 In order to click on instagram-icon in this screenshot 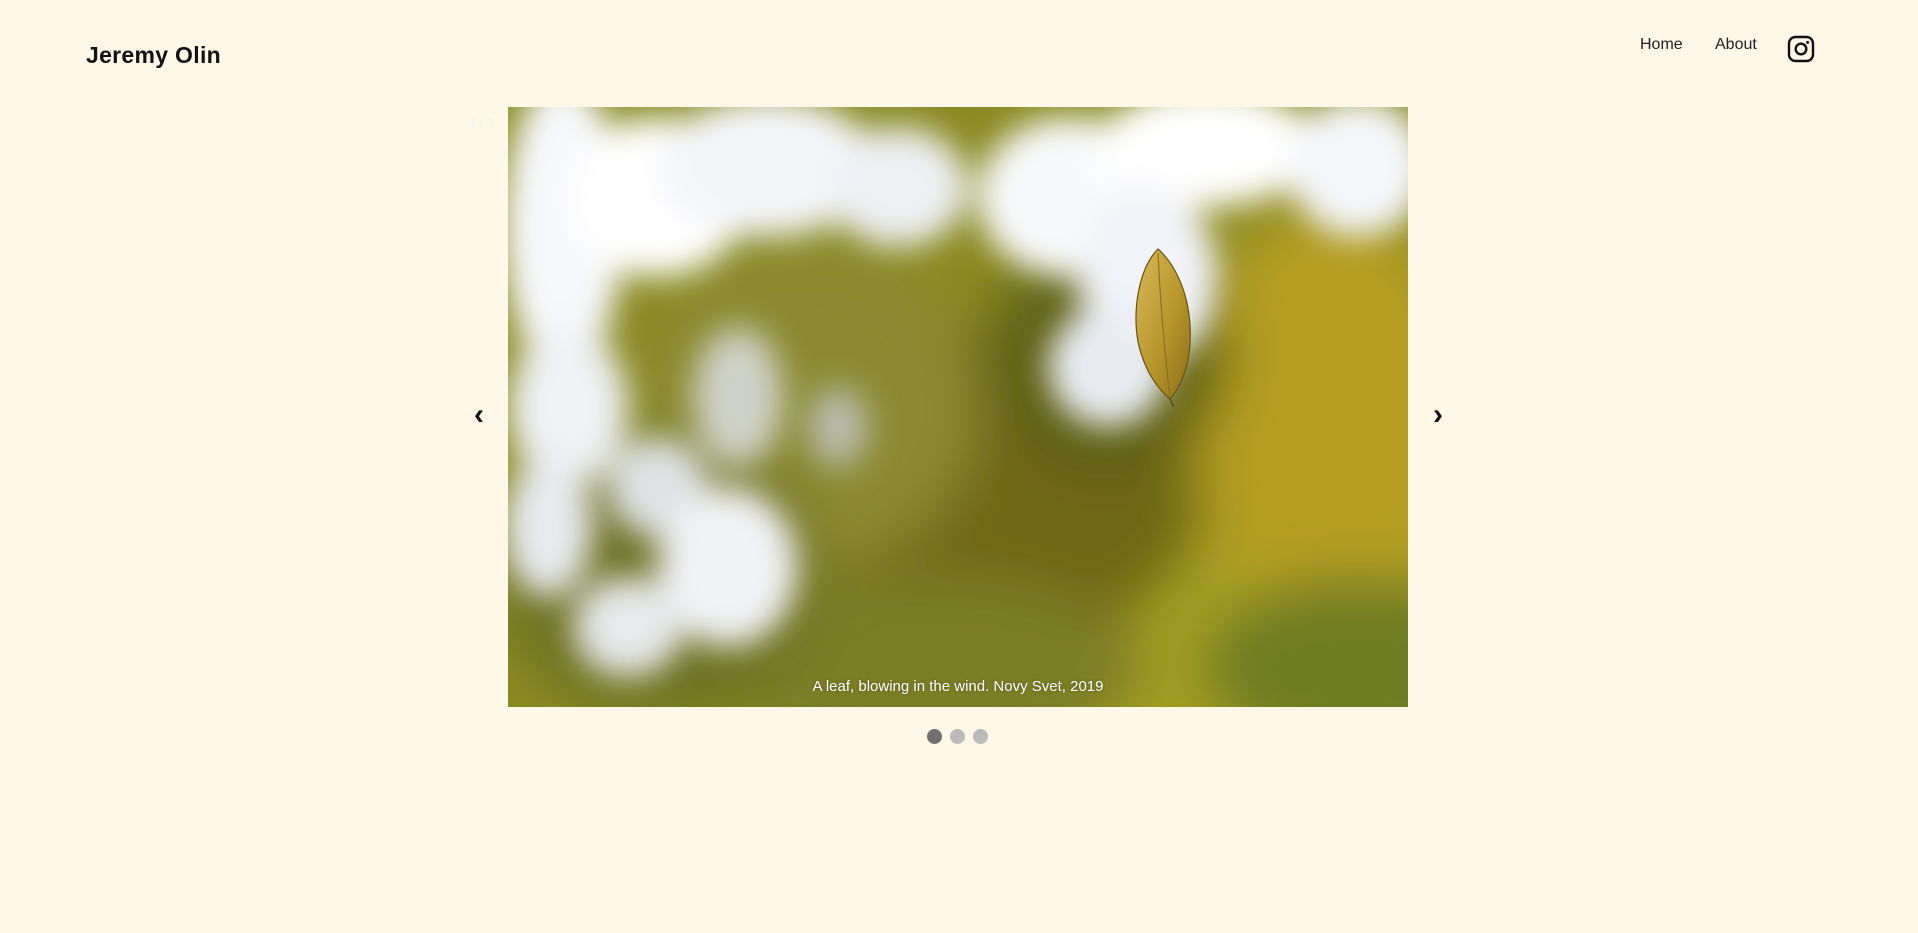, I will do `click(1801, 49)`.